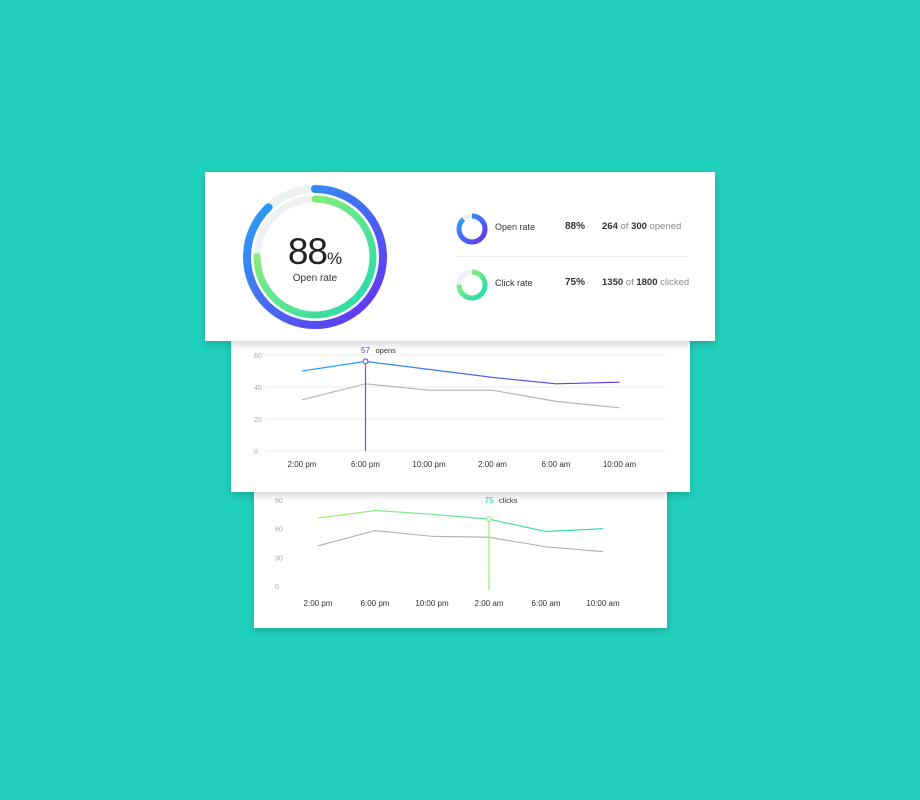  Describe the element at coordinates (489, 500) in the screenshot. I see `highlight-value: 75` at that location.